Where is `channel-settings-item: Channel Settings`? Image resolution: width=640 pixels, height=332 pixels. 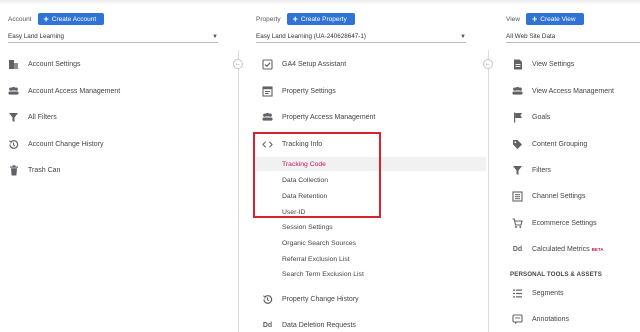
channel-settings-item: Channel Settings is located at coordinates (548, 196).